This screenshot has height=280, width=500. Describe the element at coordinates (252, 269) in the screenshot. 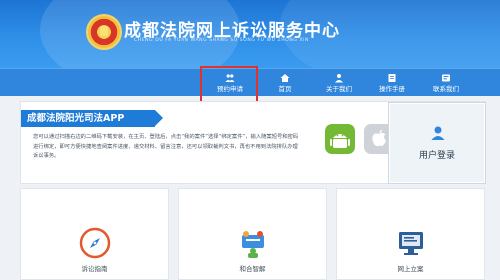

I see `service-label: 和合智解` at that location.